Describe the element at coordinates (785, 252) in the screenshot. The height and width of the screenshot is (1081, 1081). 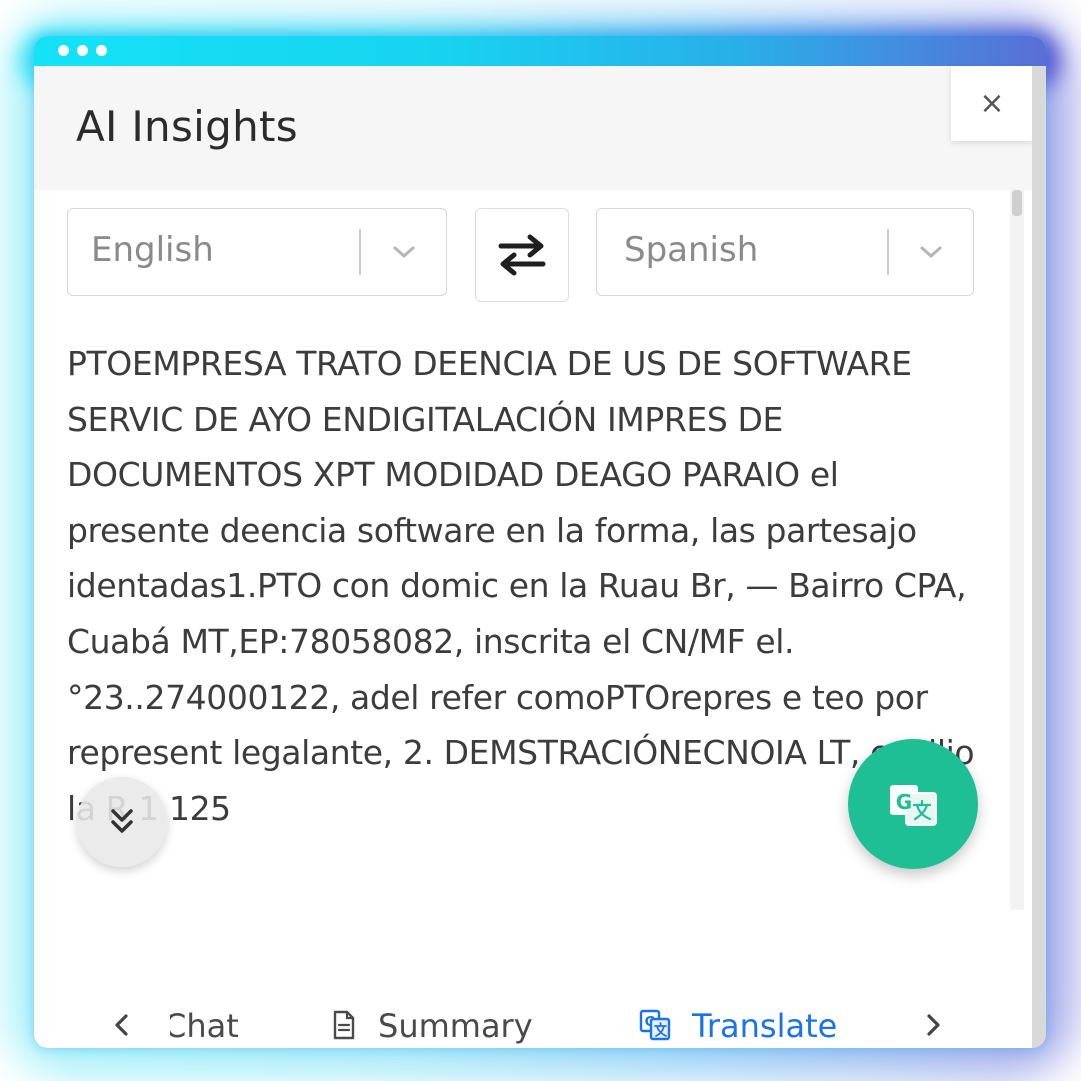
I see `target-language-select: Spanish` at that location.